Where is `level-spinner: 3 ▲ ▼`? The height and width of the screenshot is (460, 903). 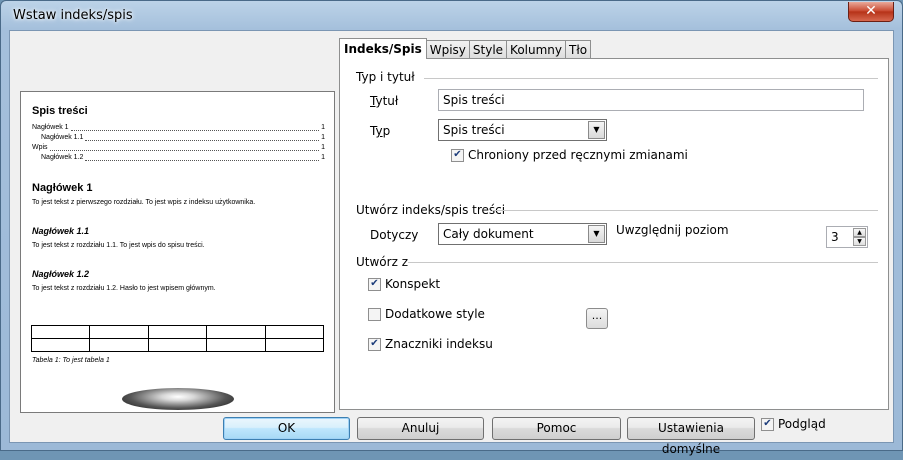 level-spinner: 3 ▲ ▼ is located at coordinates (847, 237).